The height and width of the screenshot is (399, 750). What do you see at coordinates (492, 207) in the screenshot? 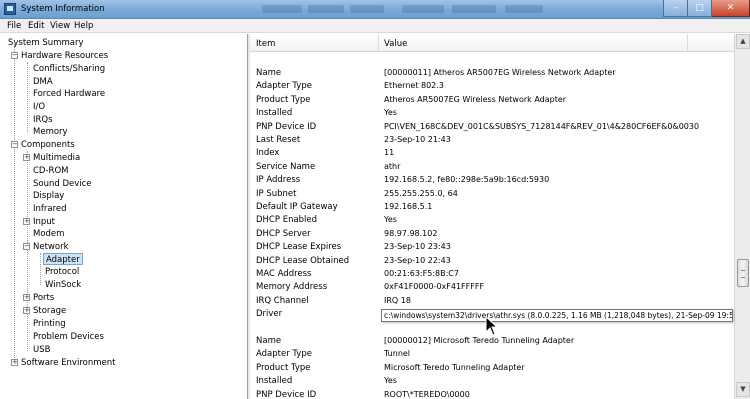
I see `table-row: Default IP Gateway 192.168.5.1` at bounding box center [492, 207].